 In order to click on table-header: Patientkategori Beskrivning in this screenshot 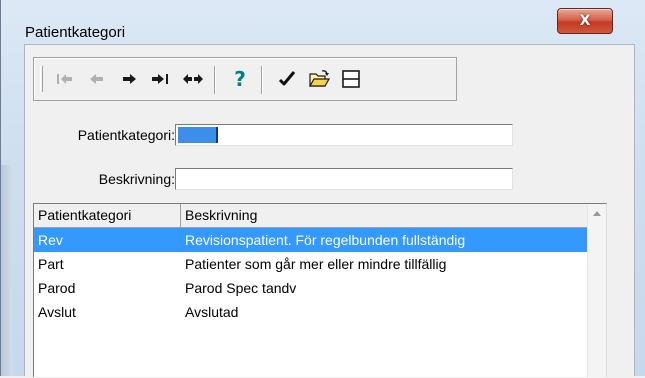, I will do `click(311, 216)`.